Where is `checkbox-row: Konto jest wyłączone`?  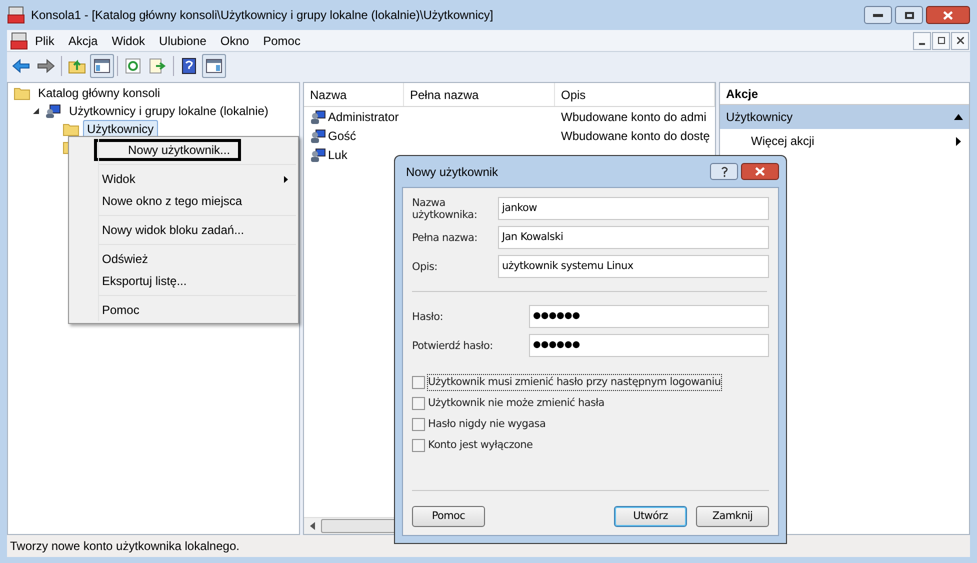 checkbox-row: Konto jest wyłączone is located at coordinates (590, 445).